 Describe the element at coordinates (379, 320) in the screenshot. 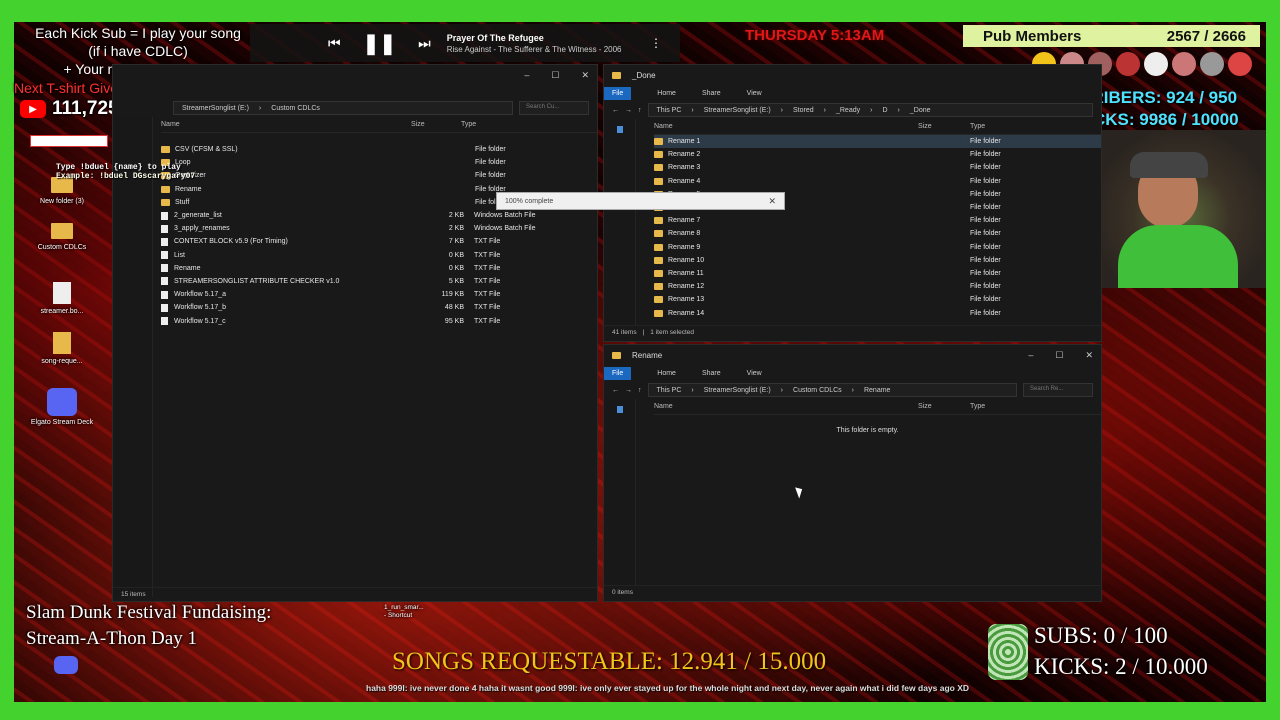

I see `table-row: Workflow 5.17_c 95 KB TXT File` at that location.